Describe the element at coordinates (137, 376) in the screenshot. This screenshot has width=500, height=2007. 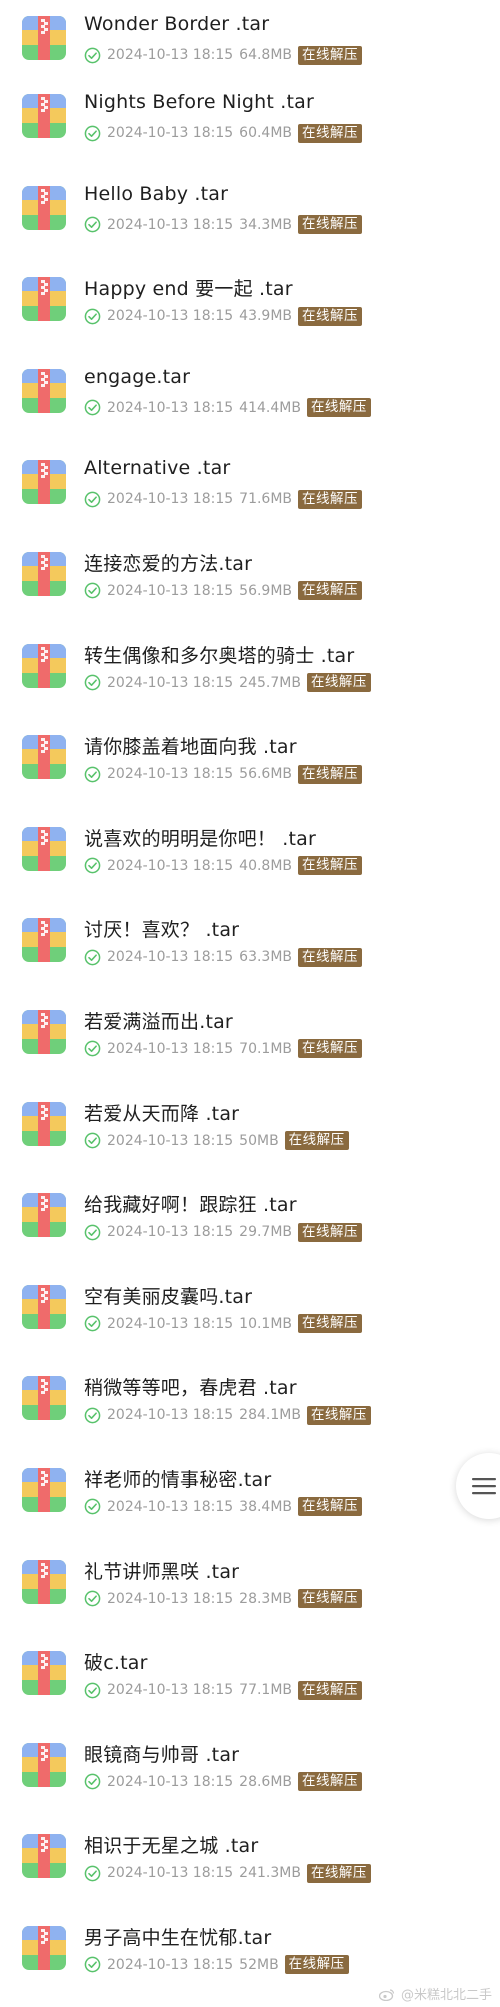
I see `file-name: engage.tar` at that location.